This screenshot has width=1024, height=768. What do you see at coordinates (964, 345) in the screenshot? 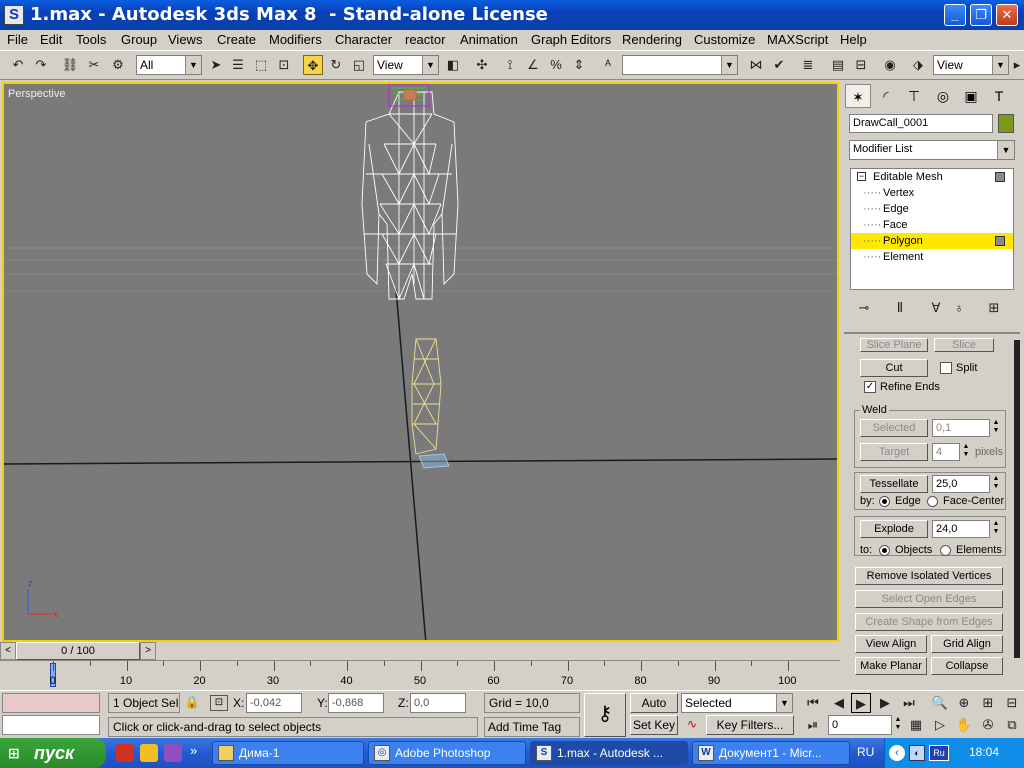
I see `slice-button: Slice` at bounding box center [964, 345].